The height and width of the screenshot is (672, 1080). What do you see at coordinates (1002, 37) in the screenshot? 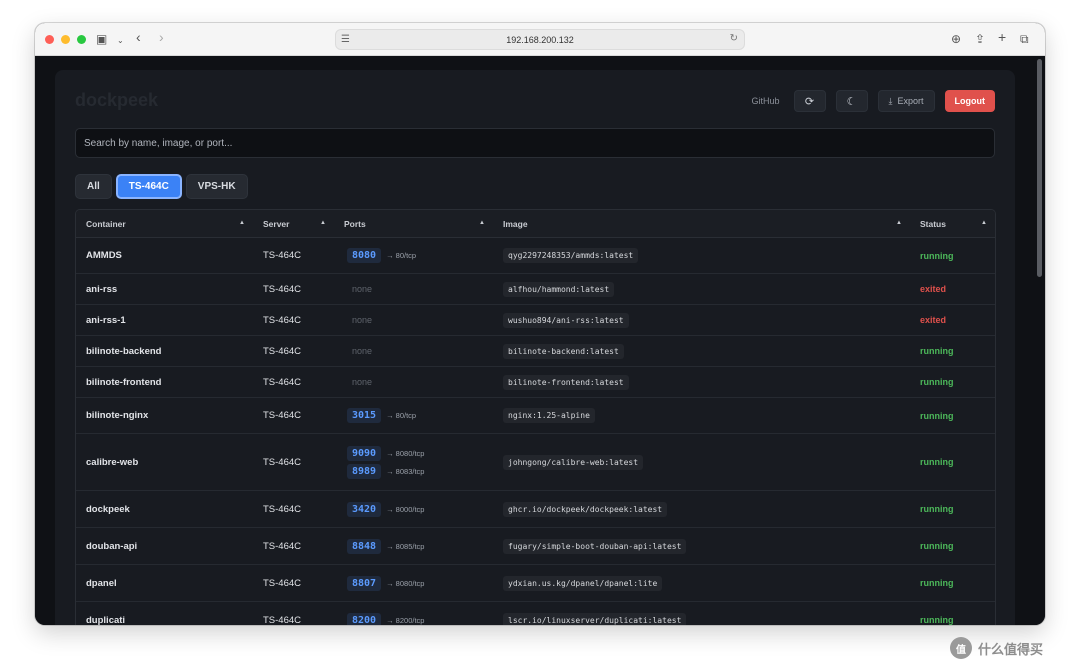
I see `new-tab-icon: +` at bounding box center [1002, 37].